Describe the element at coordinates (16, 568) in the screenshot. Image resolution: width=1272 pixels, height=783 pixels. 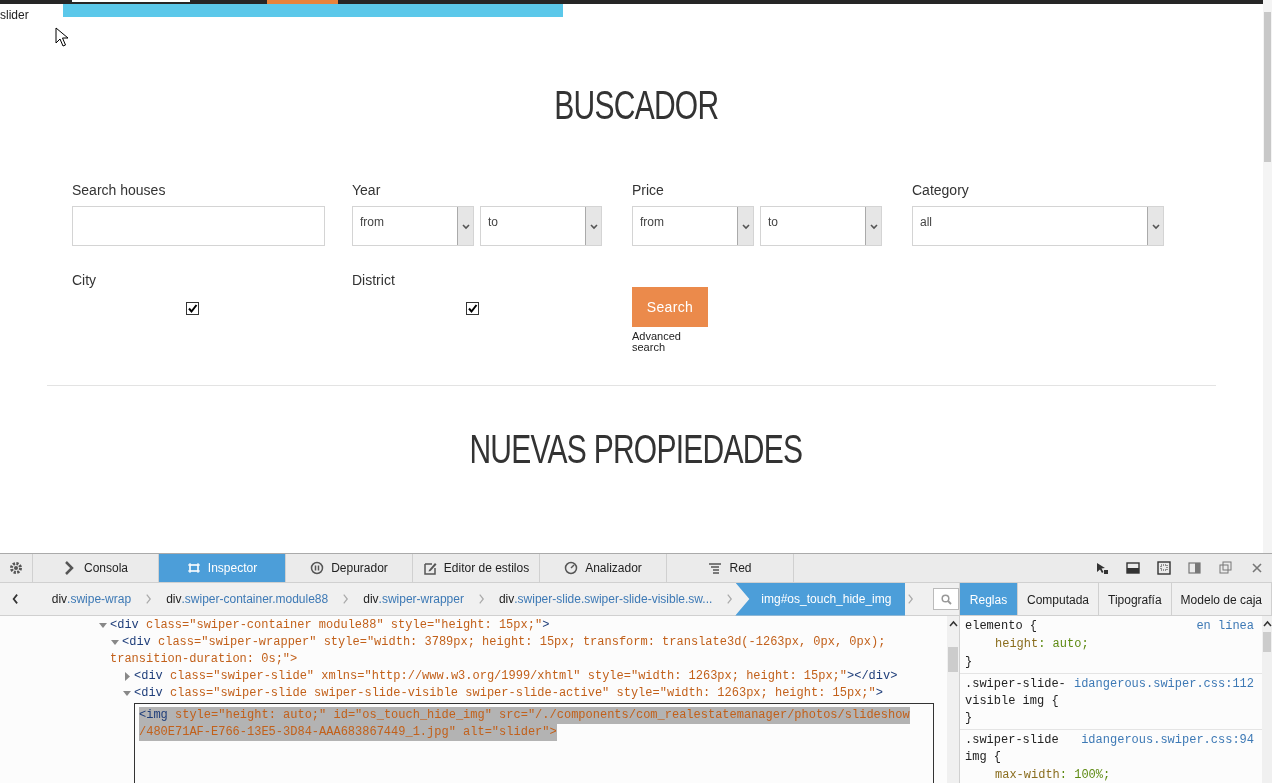
I see `settings-icon` at that location.